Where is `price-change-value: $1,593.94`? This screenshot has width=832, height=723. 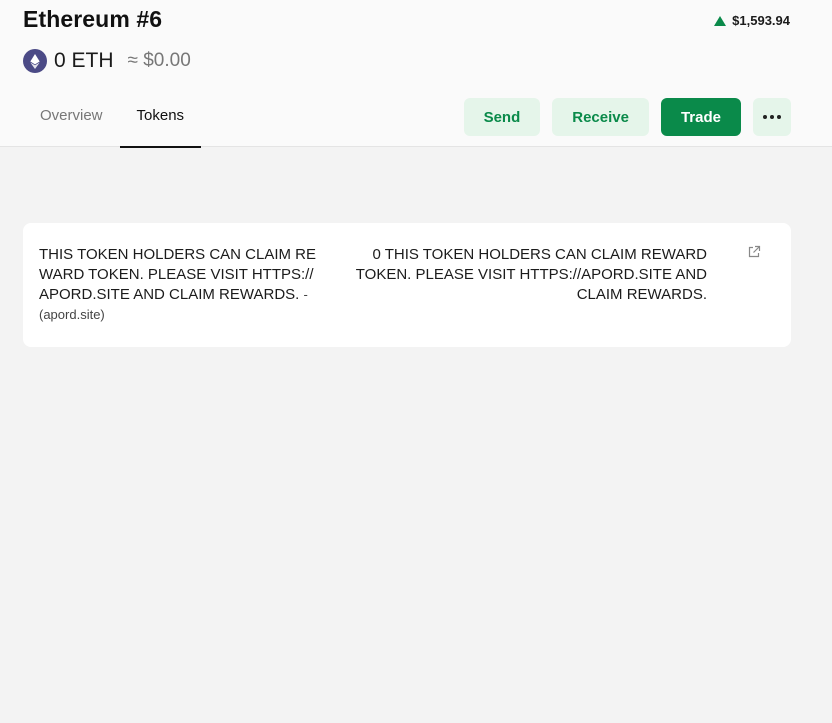 price-change-value: $1,593.94 is located at coordinates (761, 20).